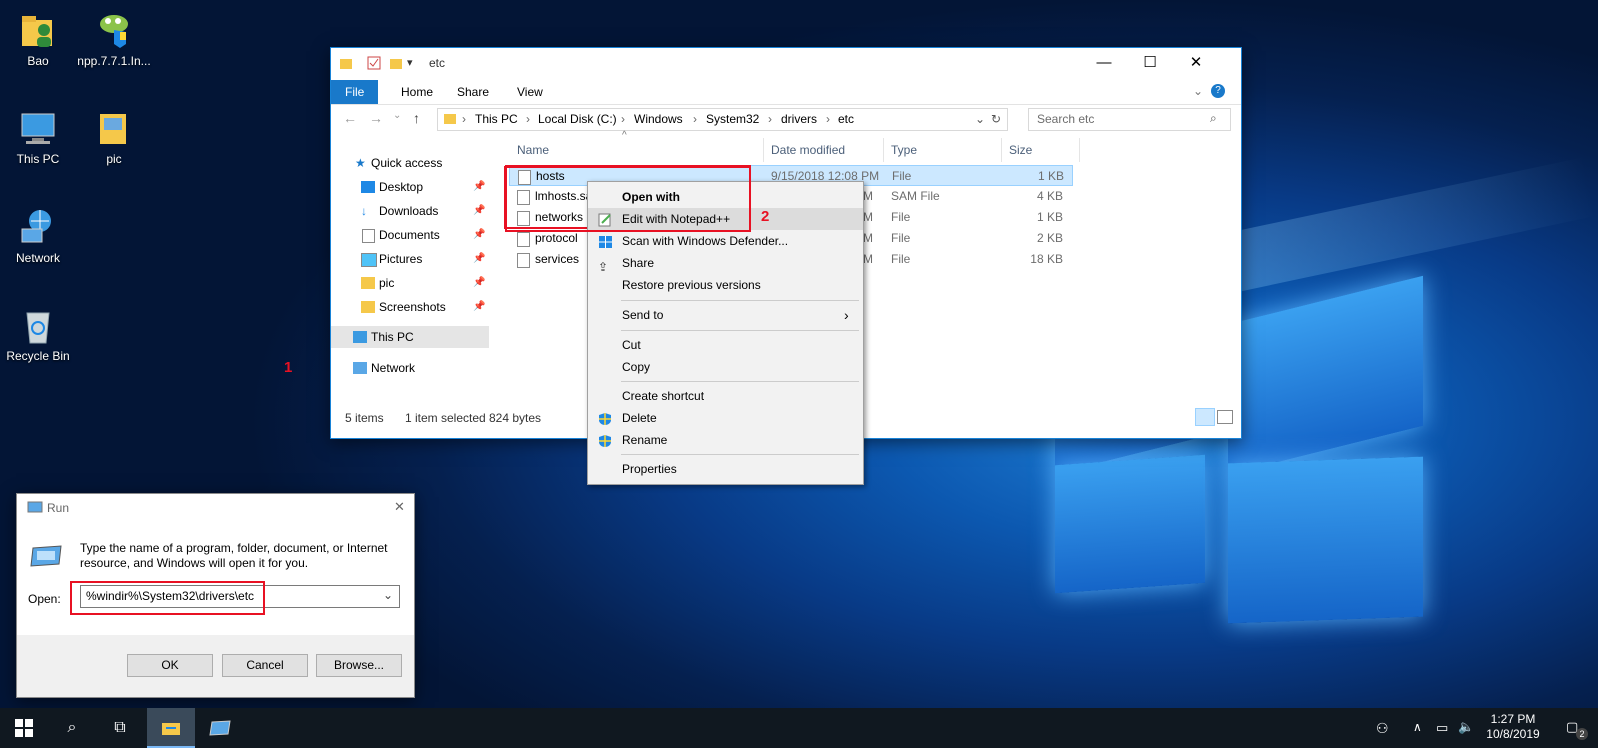 The image size is (1598, 748). I want to click on nav-downloads: ↓ Downloads 📌, so click(410, 211).